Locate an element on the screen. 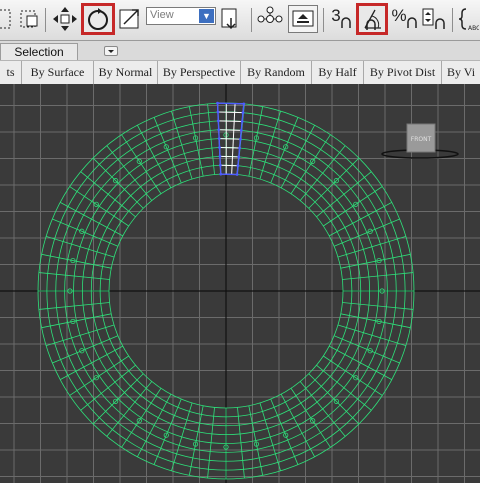  angle-snap-icon is located at coordinates (372, 19).